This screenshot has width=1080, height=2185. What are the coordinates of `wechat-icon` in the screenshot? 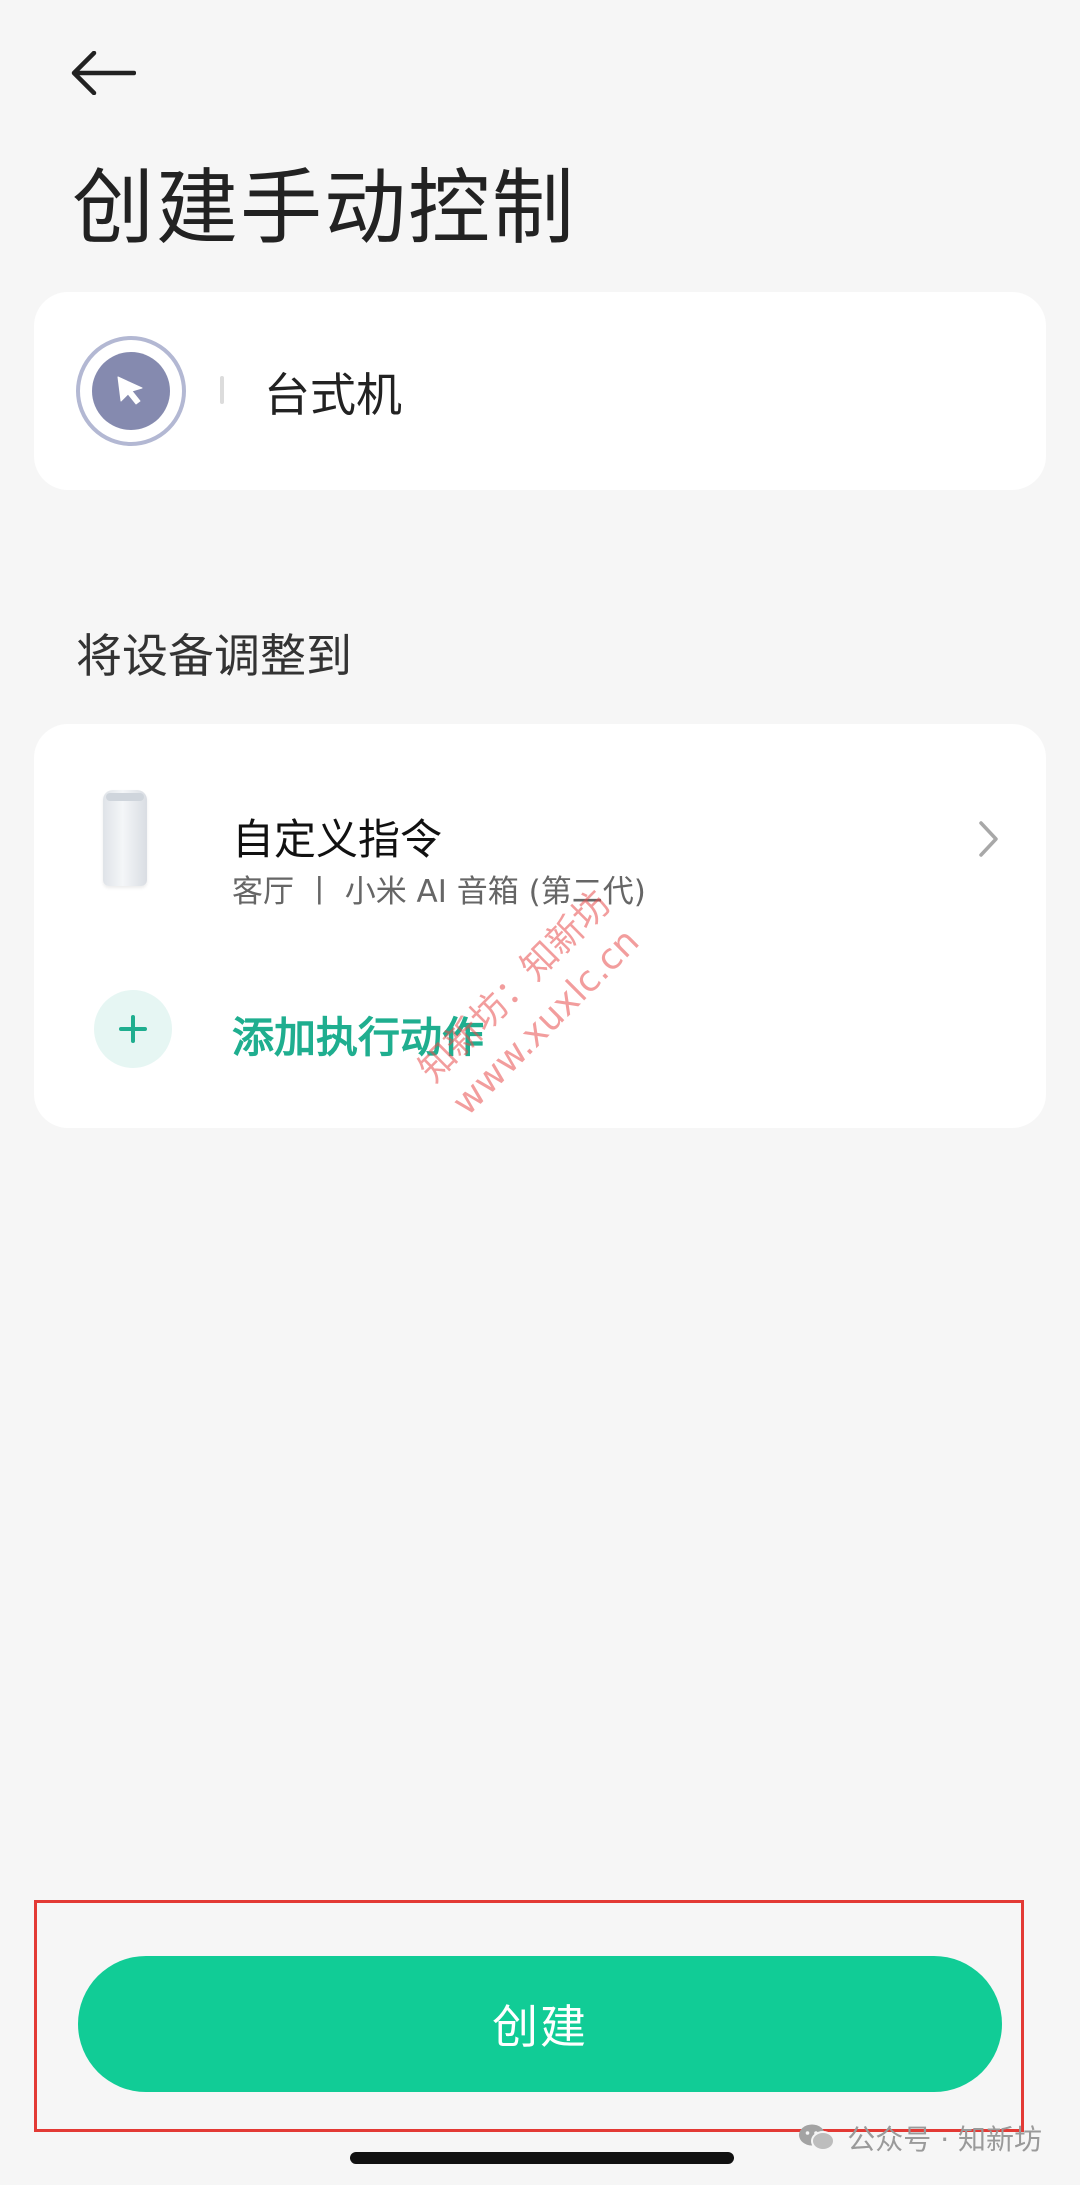 It's located at (817, 2137).